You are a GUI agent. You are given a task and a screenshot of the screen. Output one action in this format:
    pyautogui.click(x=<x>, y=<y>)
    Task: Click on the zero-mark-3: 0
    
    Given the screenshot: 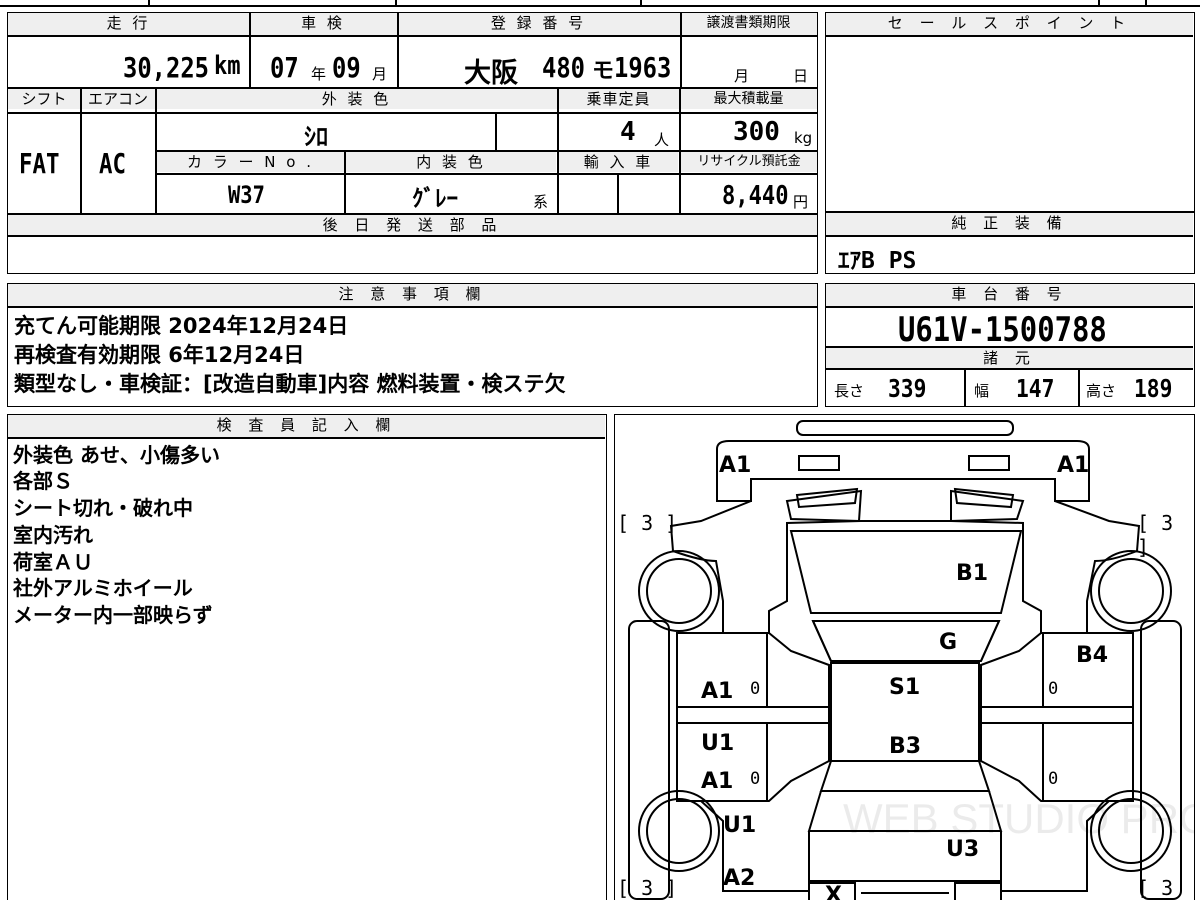 What is the action you would take?
    pyautogui.click(x=755, y=779)
    